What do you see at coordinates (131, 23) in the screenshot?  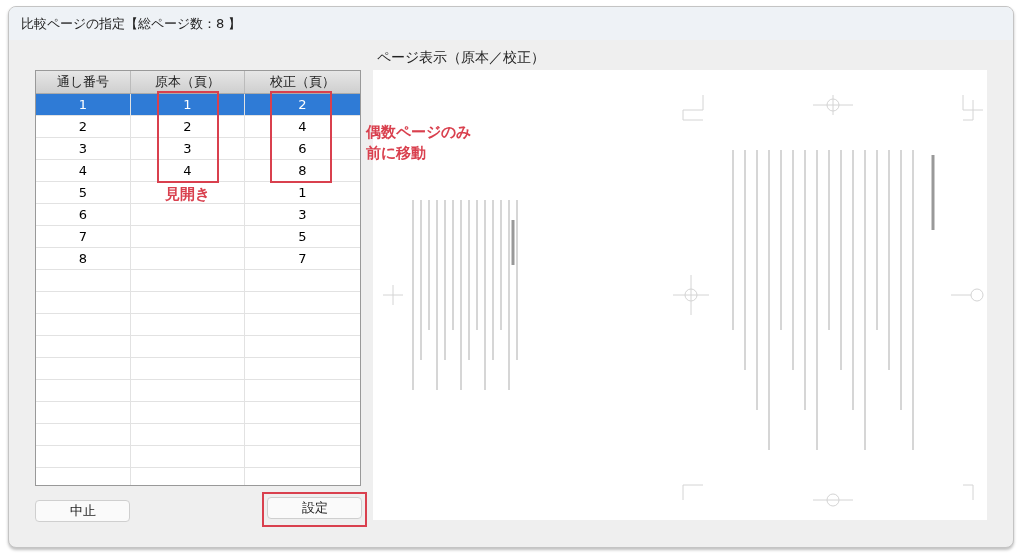 I see `window-title: 比較ページの指定【総ページ数：8 】` at bounding box center [131, 23].